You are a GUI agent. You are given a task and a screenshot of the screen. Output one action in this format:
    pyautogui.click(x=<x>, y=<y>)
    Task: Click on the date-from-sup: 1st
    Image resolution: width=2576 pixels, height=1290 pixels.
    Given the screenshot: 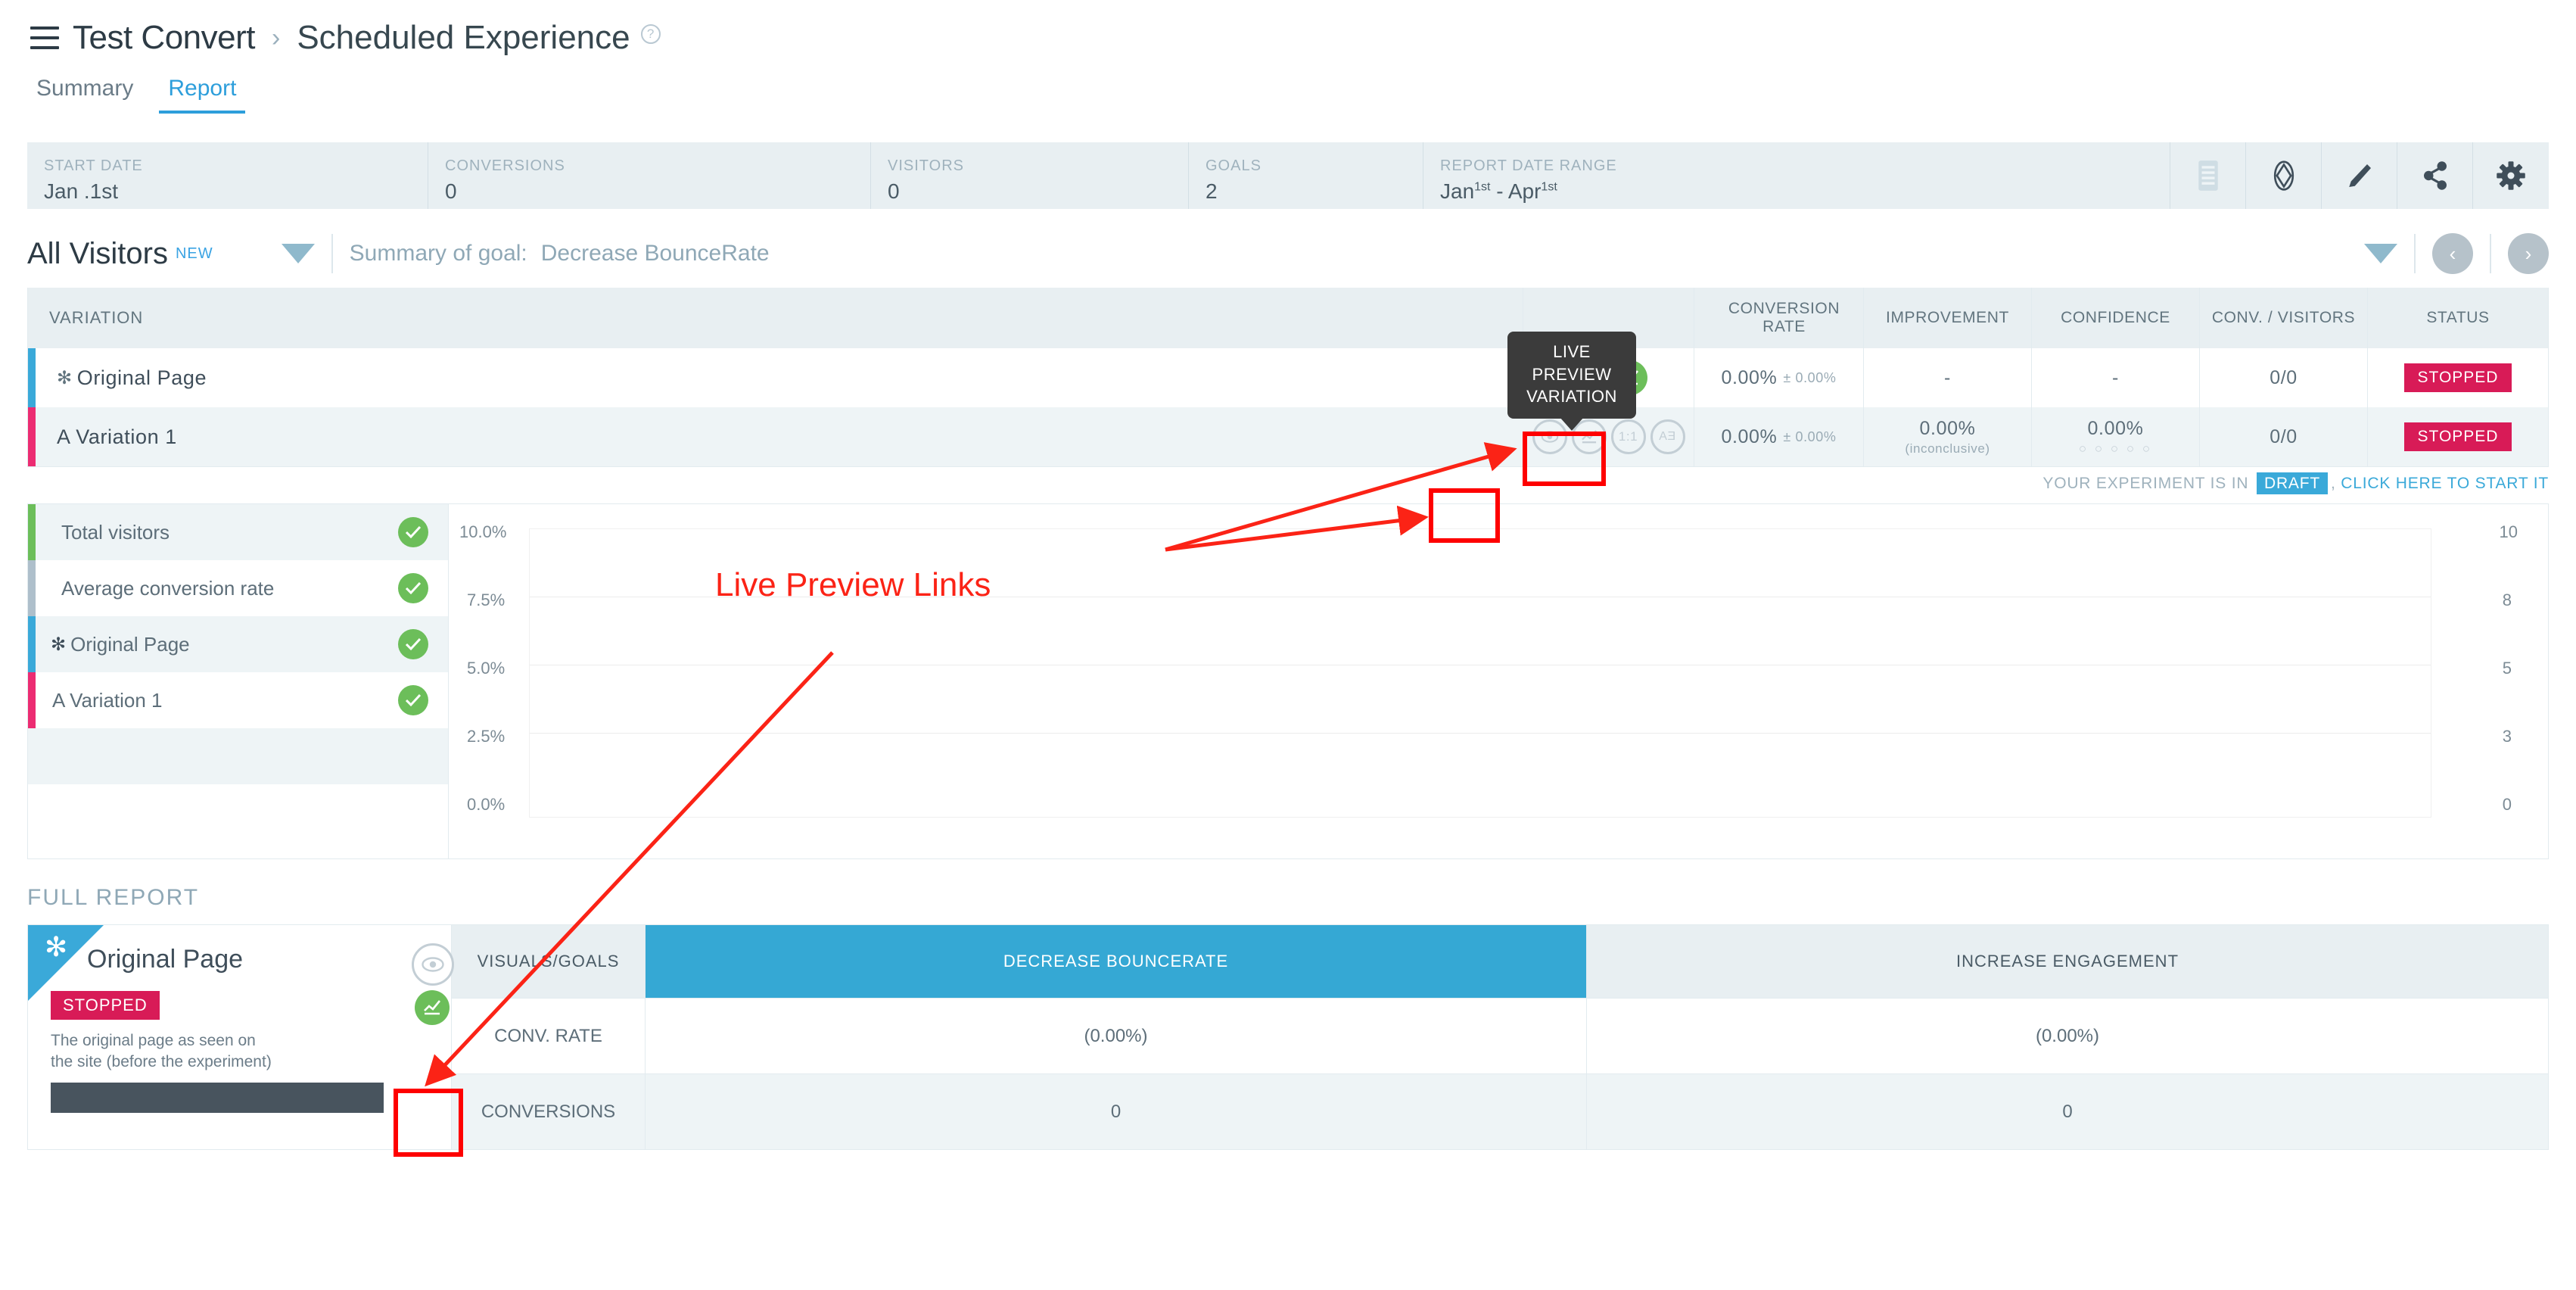 What is the action you would take?
    pyautogui.click(x=1482, y=187)
    